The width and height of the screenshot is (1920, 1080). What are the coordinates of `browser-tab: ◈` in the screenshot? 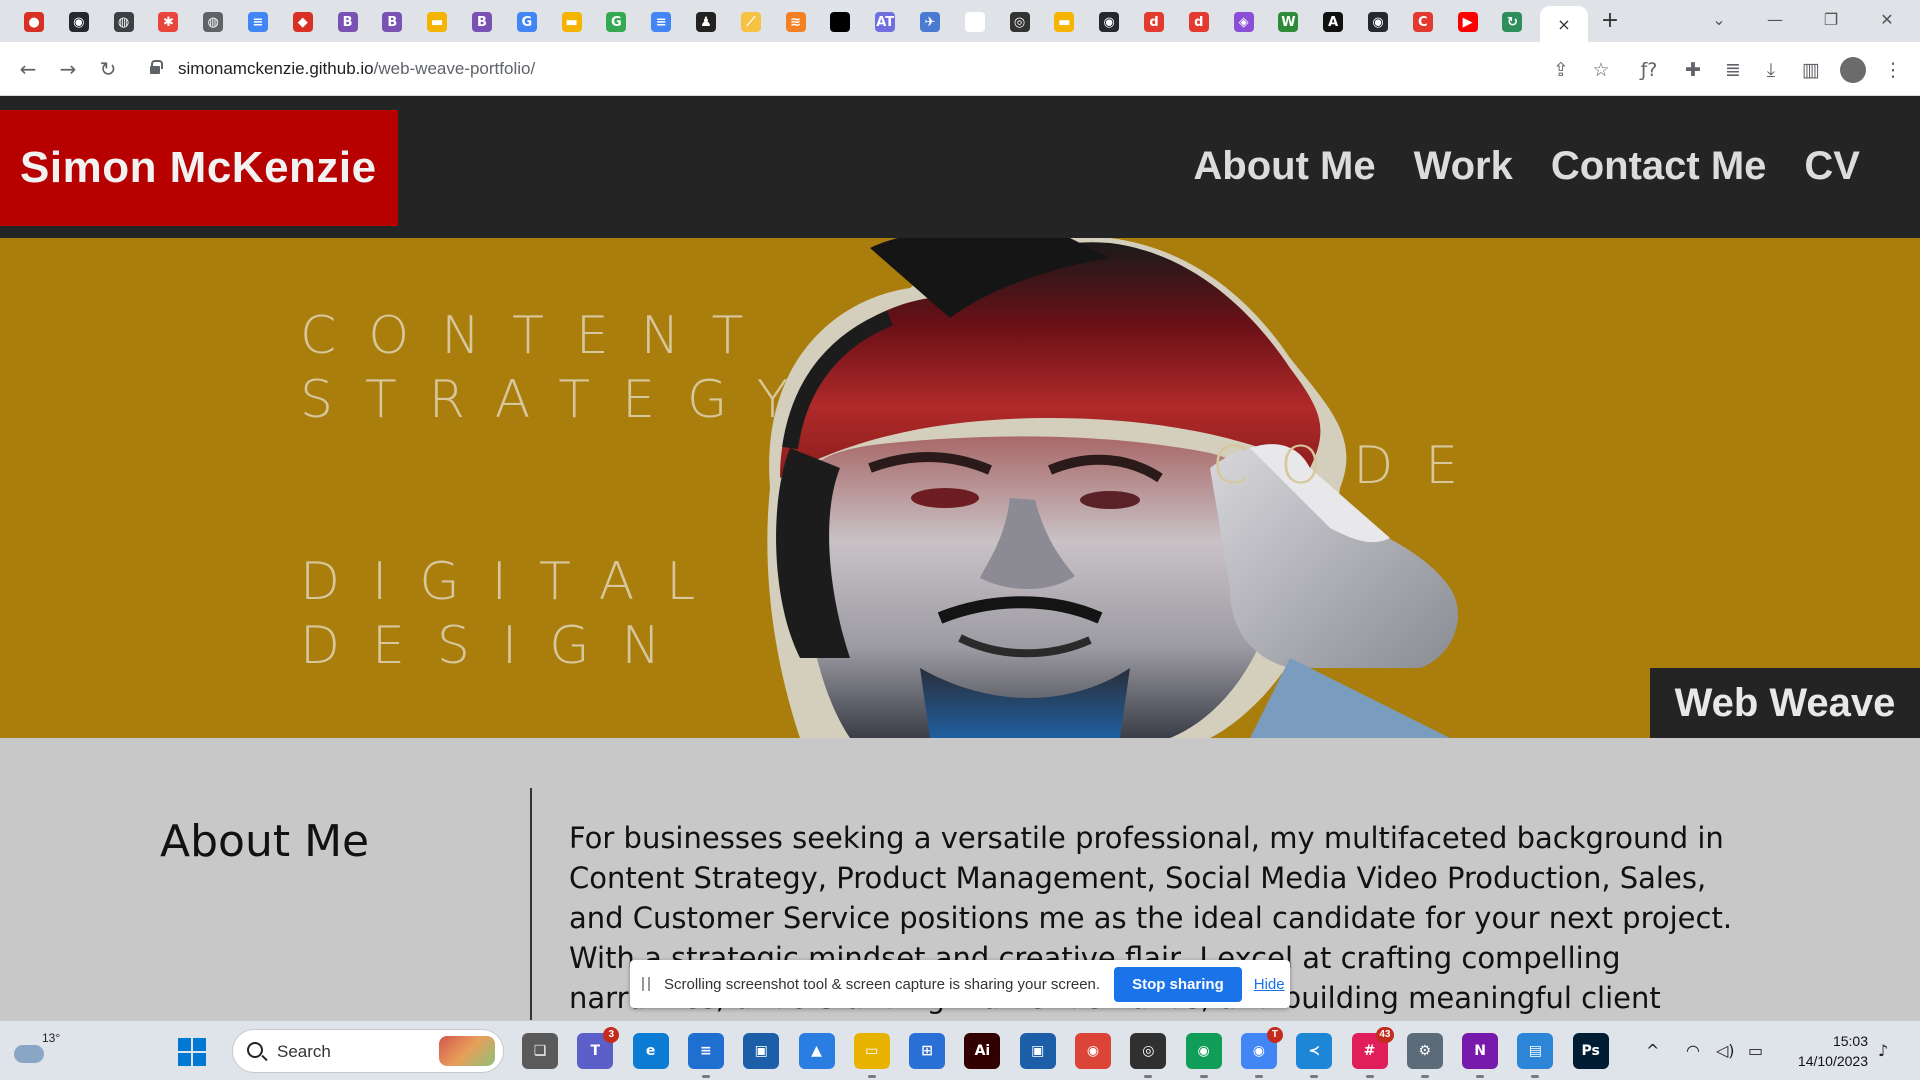 It's located at (1244, 22).